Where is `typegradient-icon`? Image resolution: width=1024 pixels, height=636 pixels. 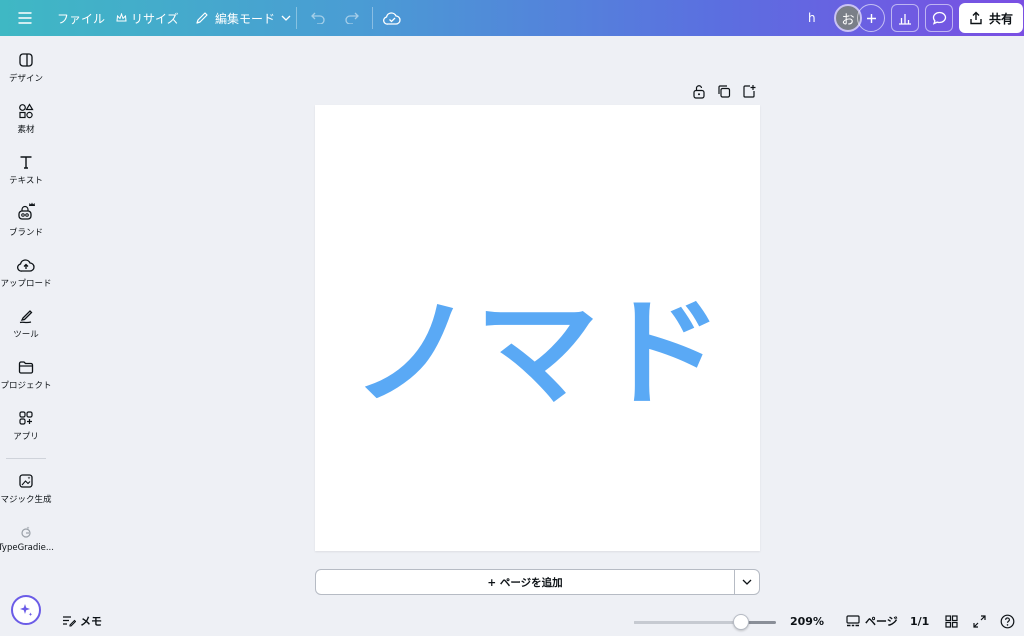
typegradient-icon is located at coordinates (26, 532).